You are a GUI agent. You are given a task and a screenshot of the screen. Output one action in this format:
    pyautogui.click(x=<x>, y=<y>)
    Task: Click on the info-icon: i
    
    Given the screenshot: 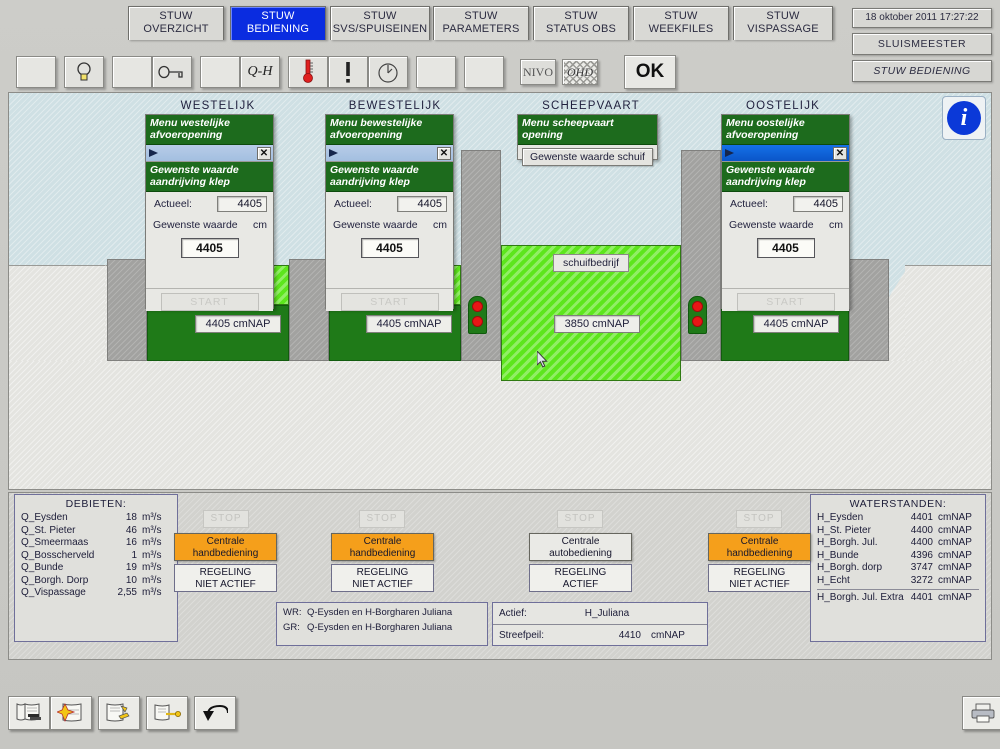 What is the action you would take?
    pyautogui.click(x=964, y=118)
    